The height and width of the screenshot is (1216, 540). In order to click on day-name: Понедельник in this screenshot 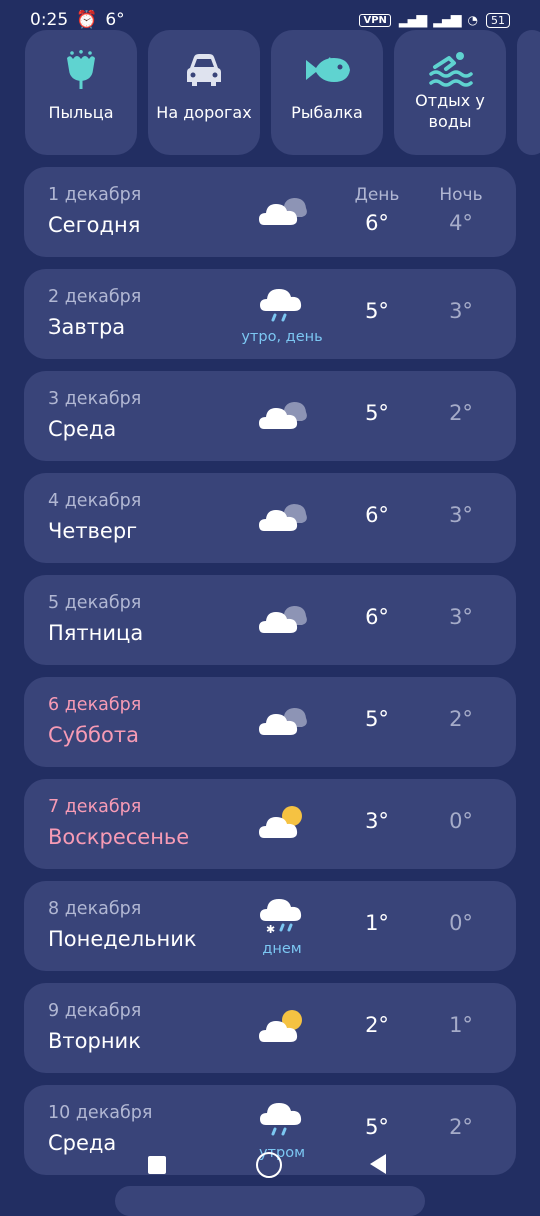, I will do `click(122, 939)`.